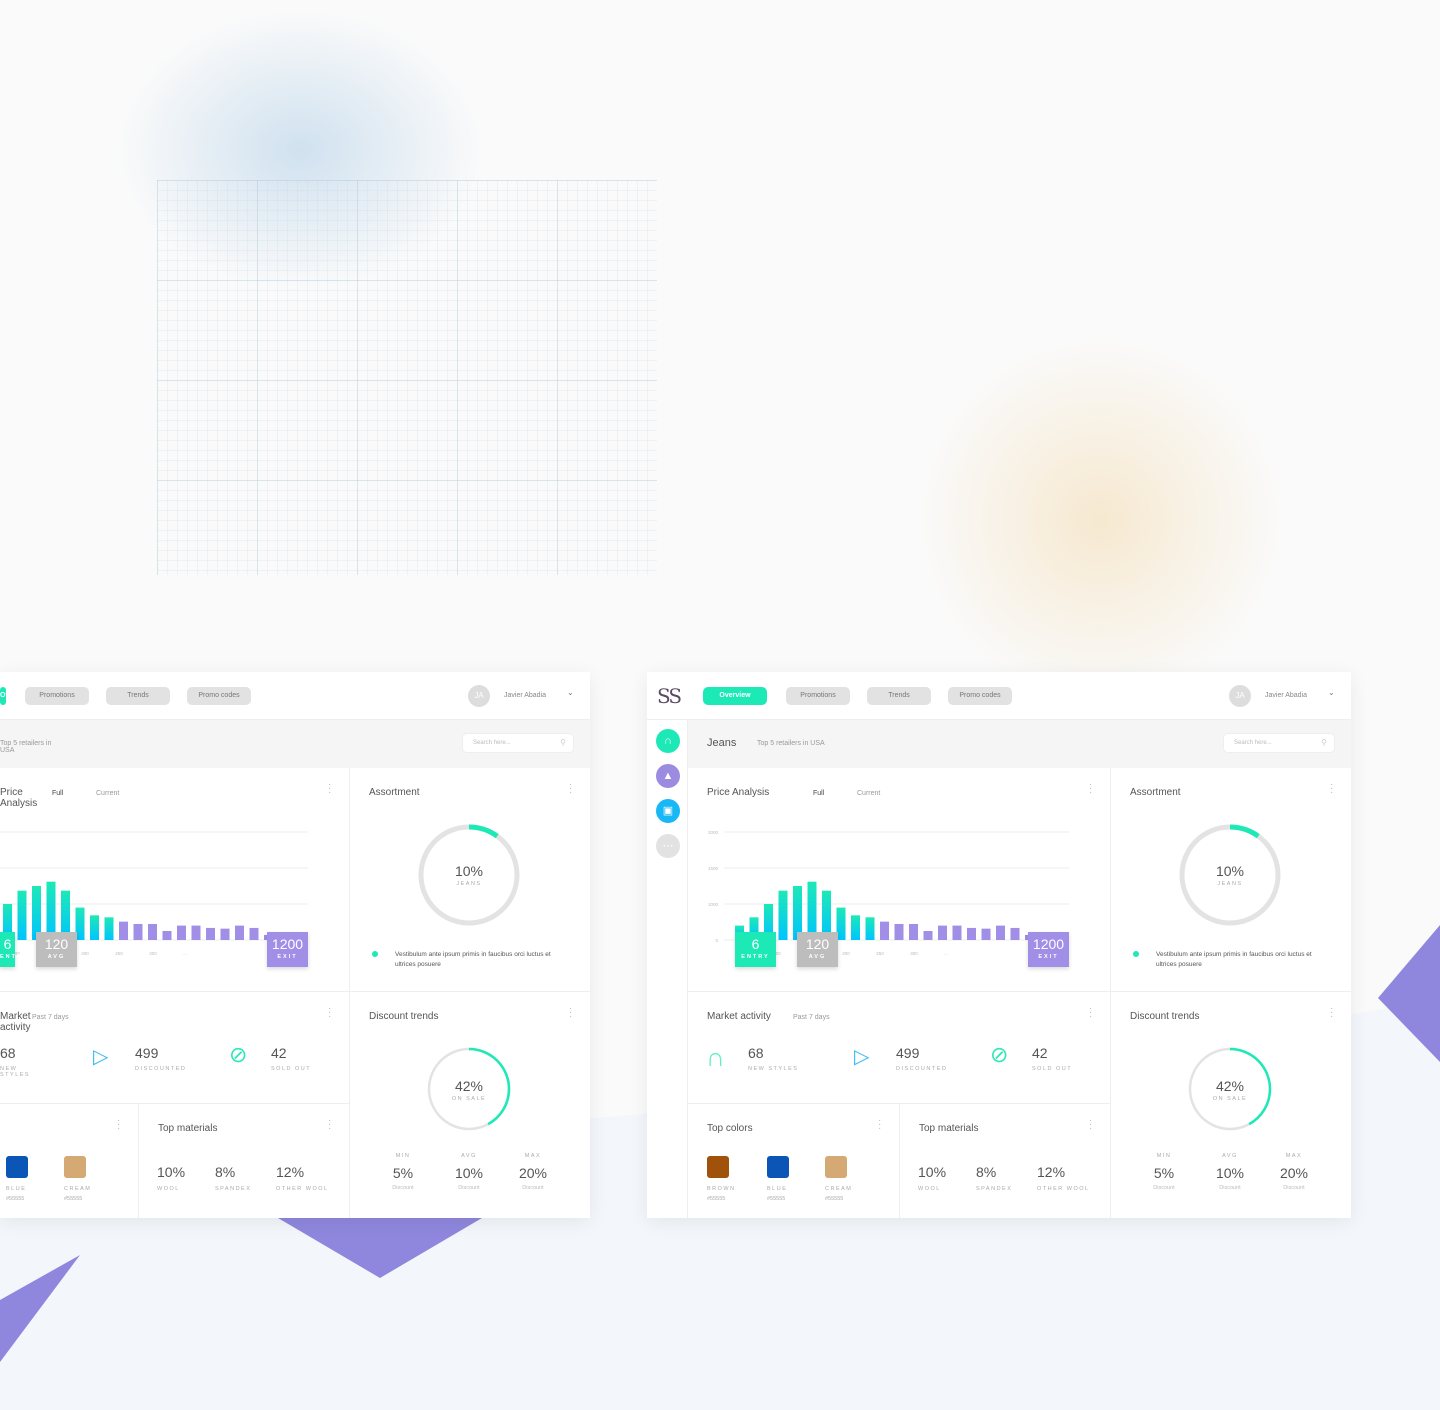  I want to click on color-code: #55555, so click(73, 1199).